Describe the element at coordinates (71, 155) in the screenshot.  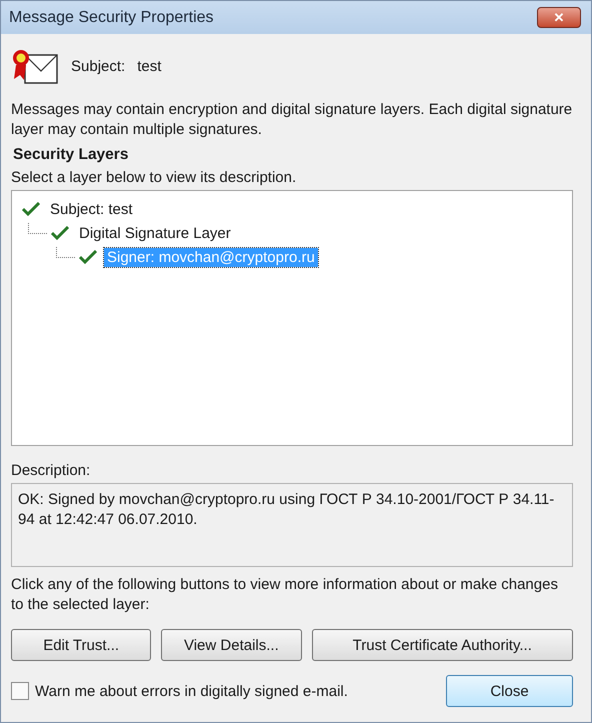
I see `section-heading: Security Layers` at that location.